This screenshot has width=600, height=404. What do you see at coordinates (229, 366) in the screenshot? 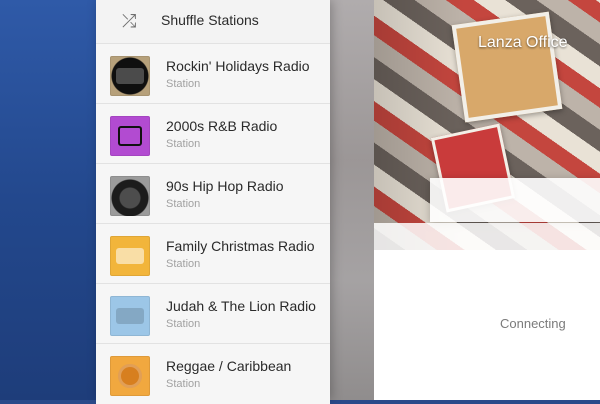
I see `station-title: Reggae / Caribbean` at bounding box center [229, 366].